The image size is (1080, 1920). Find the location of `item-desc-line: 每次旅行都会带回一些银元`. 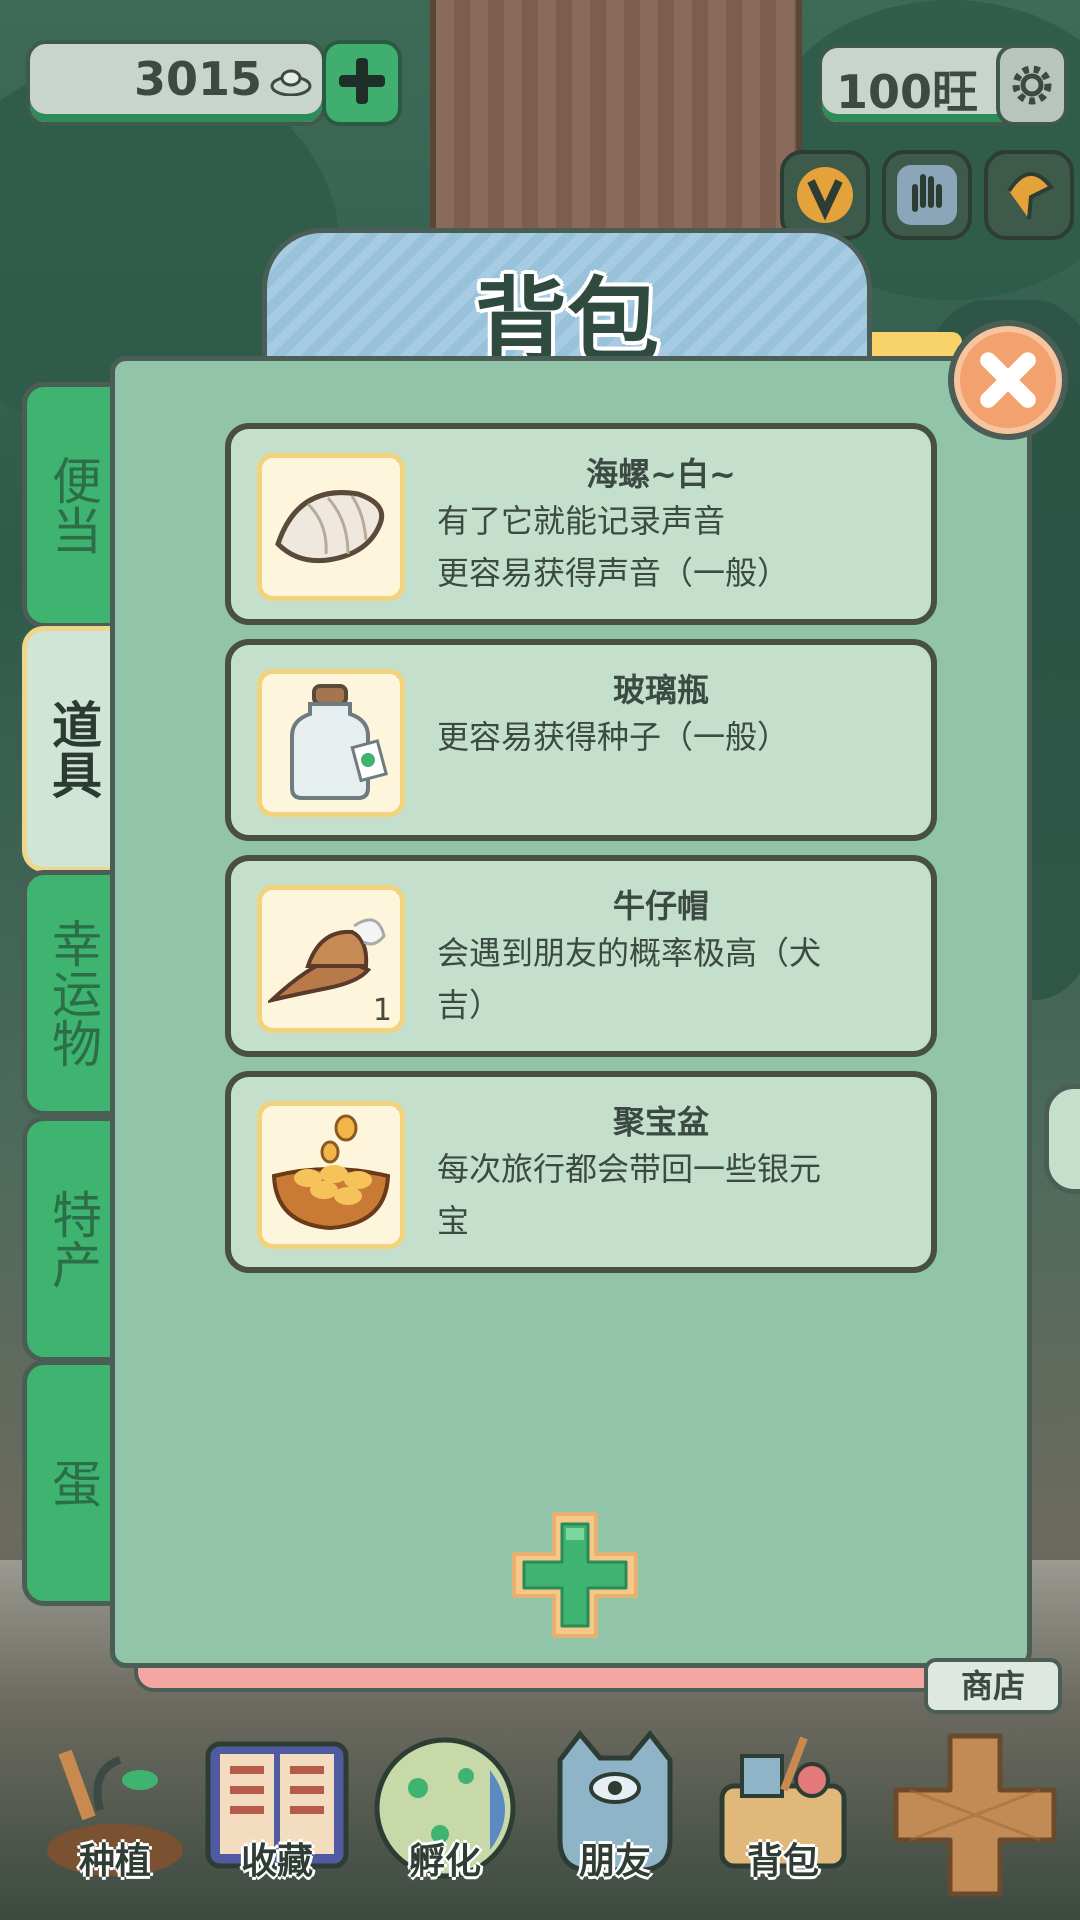

item-desc-line: 每次旅行都会带回一些银元 is located at coordinates (629, 1169).